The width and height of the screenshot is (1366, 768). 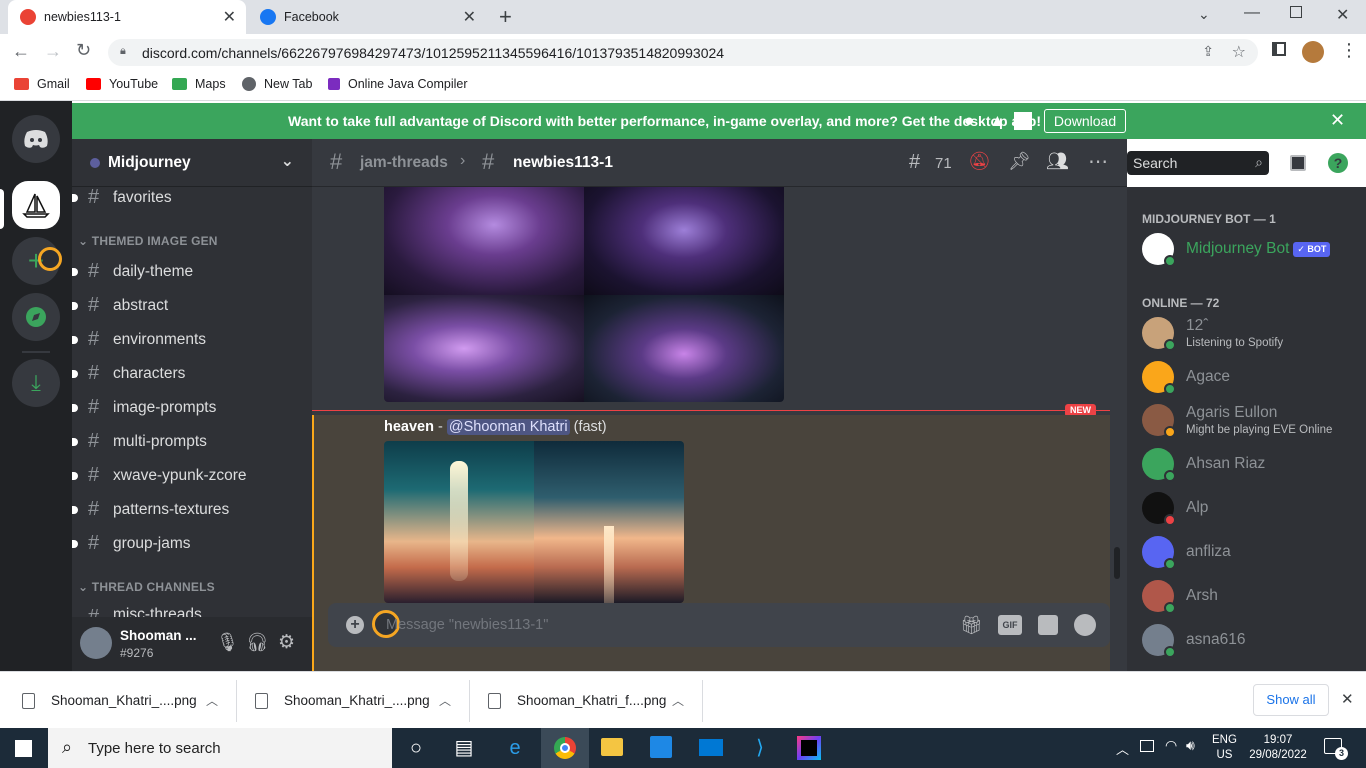 What do you see at coordinates (21, 51) in the screenshot?
I see `back-icon: ←` at bounding box center [21, 51].